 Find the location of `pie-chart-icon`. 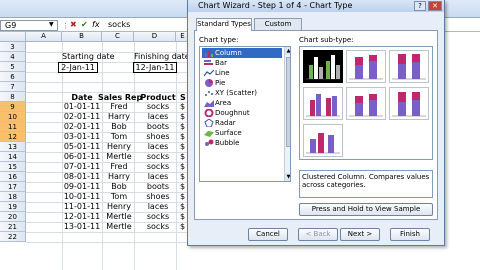

pie-chart-icon is located at coordinates (209, 83).